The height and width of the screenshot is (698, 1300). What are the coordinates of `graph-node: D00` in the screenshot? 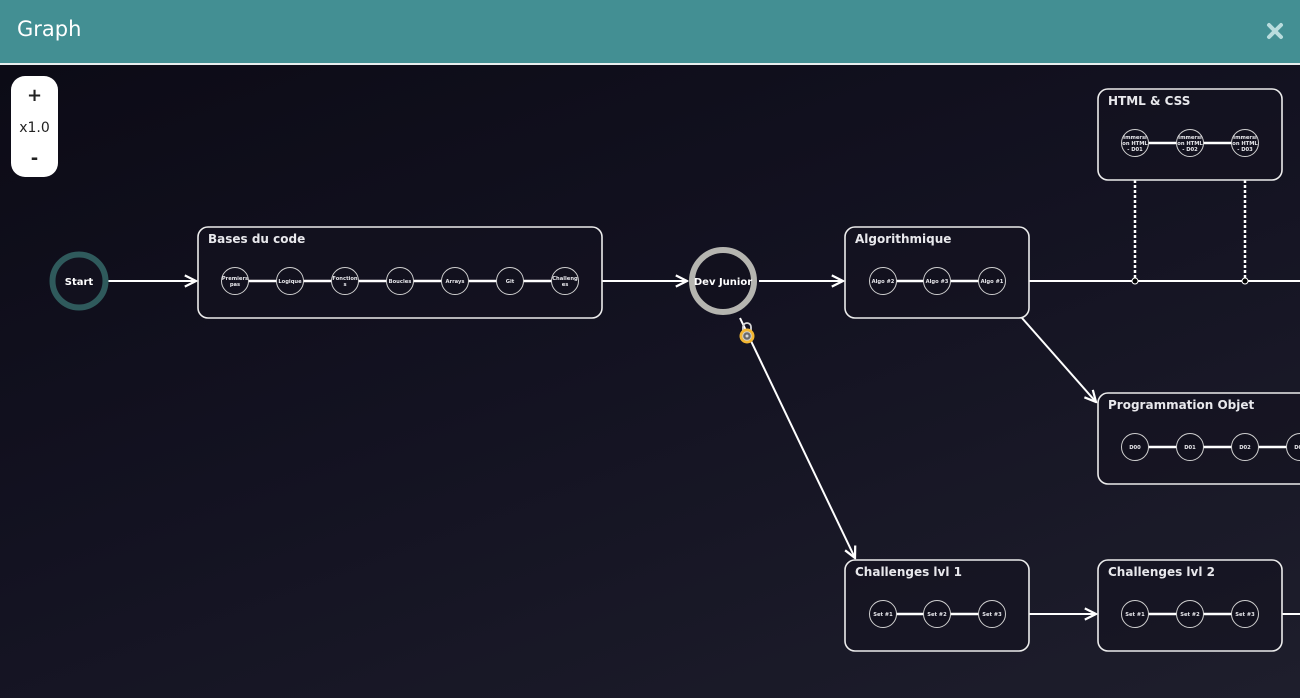 It's located at (1135, 447).